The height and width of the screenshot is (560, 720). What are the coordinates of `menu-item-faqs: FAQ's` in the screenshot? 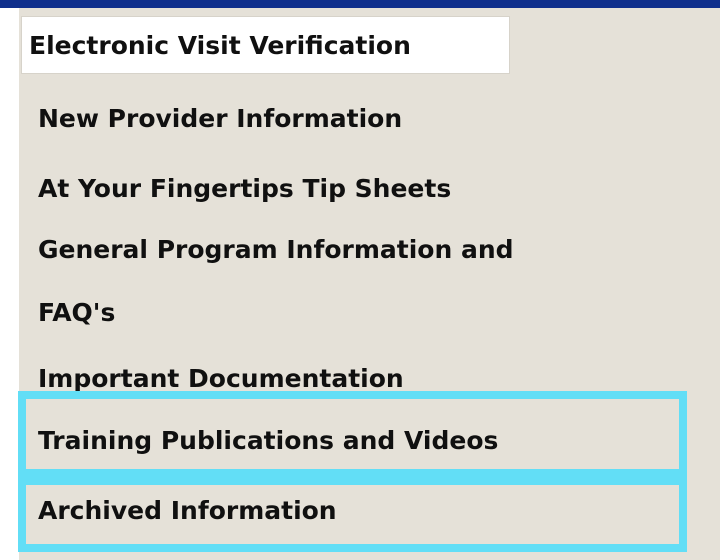 It's located at (76, 313).